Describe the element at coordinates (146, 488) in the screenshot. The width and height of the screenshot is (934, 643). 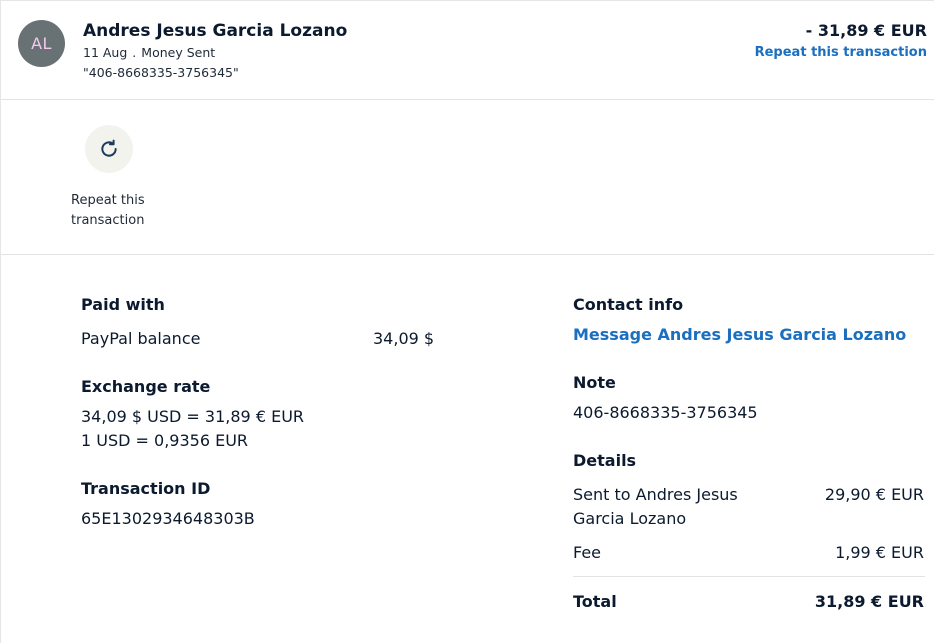
I see `transaction-id-title: Transaction ID` at that location.